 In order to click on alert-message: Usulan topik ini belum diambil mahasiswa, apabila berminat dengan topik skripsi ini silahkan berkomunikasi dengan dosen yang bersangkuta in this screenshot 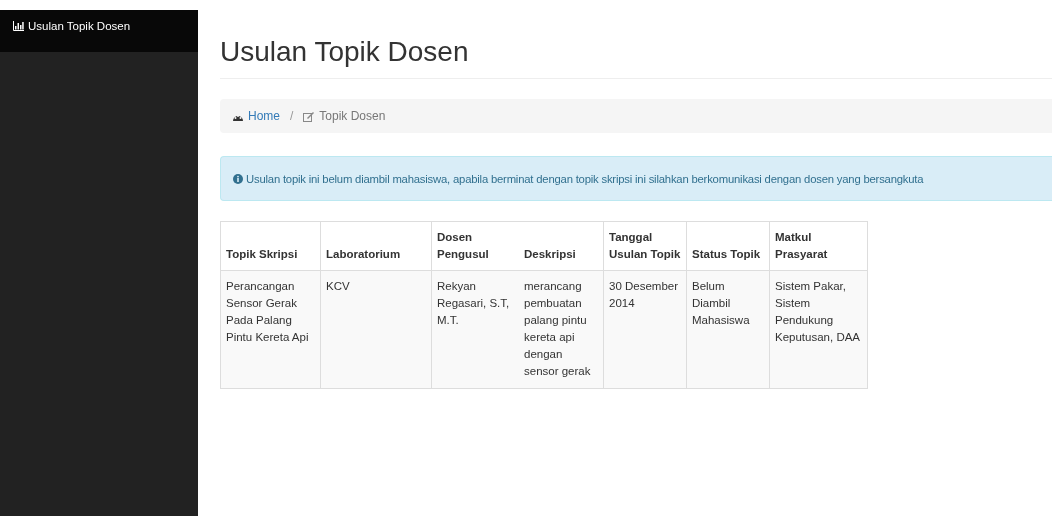, I will do `click(585, 178)`.